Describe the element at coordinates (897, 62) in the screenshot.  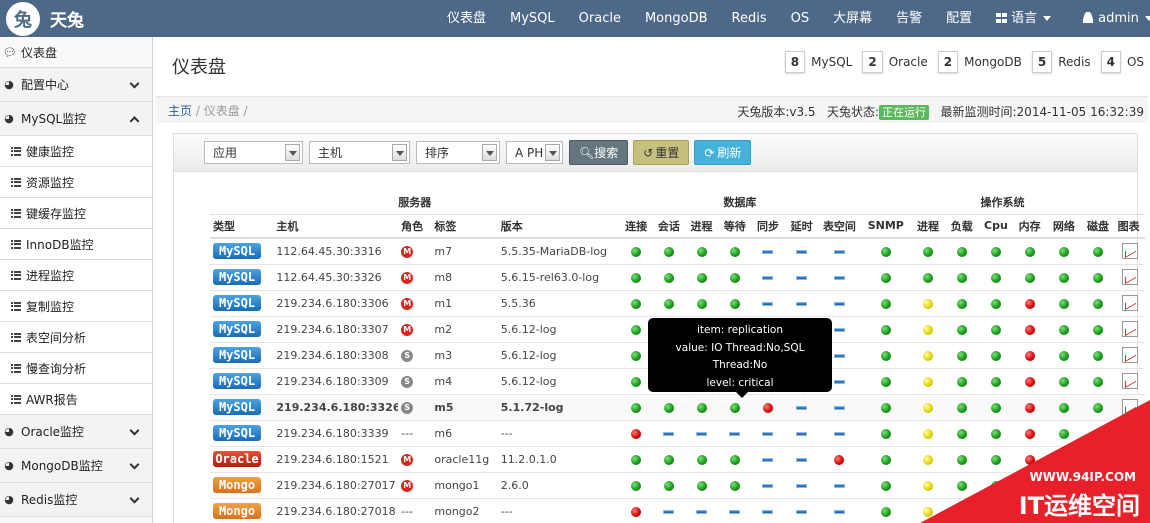
I see `instance-counter: 2 Oracle` at that location.